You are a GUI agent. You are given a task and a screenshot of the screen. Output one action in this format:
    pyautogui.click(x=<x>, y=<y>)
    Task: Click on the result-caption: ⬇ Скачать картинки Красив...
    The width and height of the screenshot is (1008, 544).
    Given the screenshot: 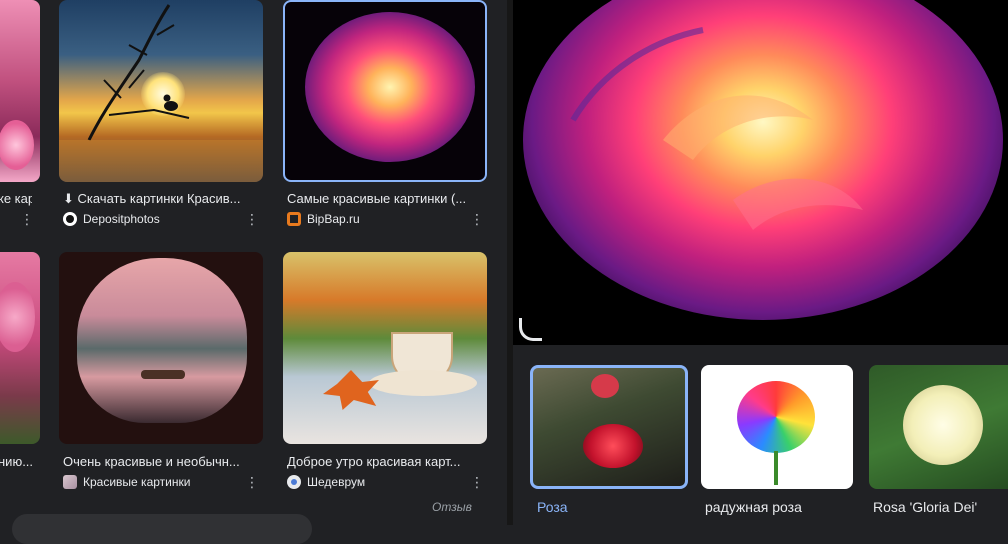 What is the action you would take?
    pyautogui.click(x=159, y=199)
    